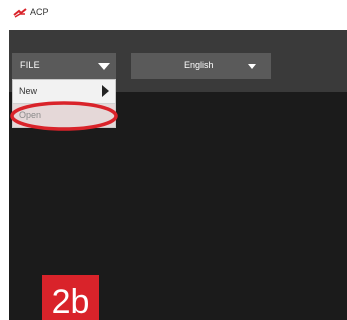 This screenshot has width=347, height=320. Describe the element at coordinates (64, 115) in the screenshot. I see `menu-item-open: Open` at that location.